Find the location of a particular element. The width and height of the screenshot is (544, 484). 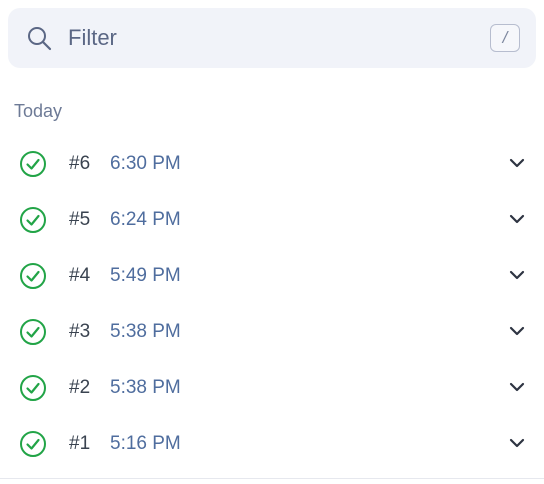

run-time: 5:49 PM is located at coordinates (145, 275).